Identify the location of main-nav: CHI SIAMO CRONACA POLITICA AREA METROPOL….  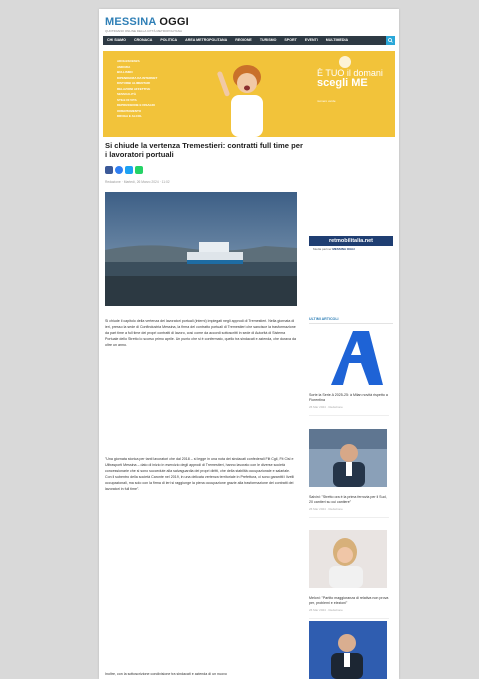
(249, 40).